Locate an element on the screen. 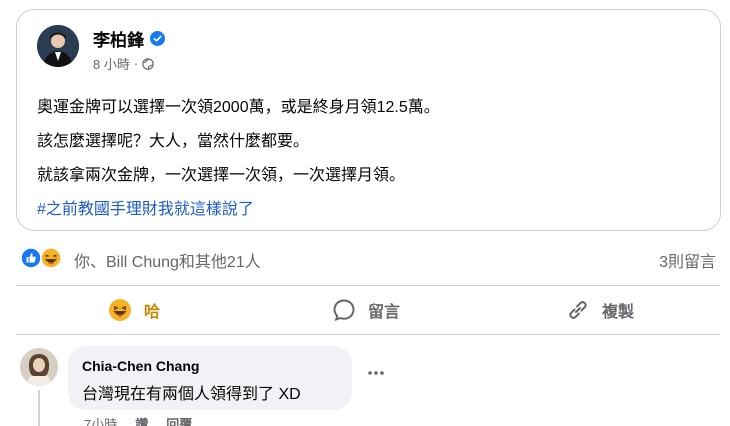 This screenshot has height=426, width=730. divider-top is located at coordinates (368, 285).